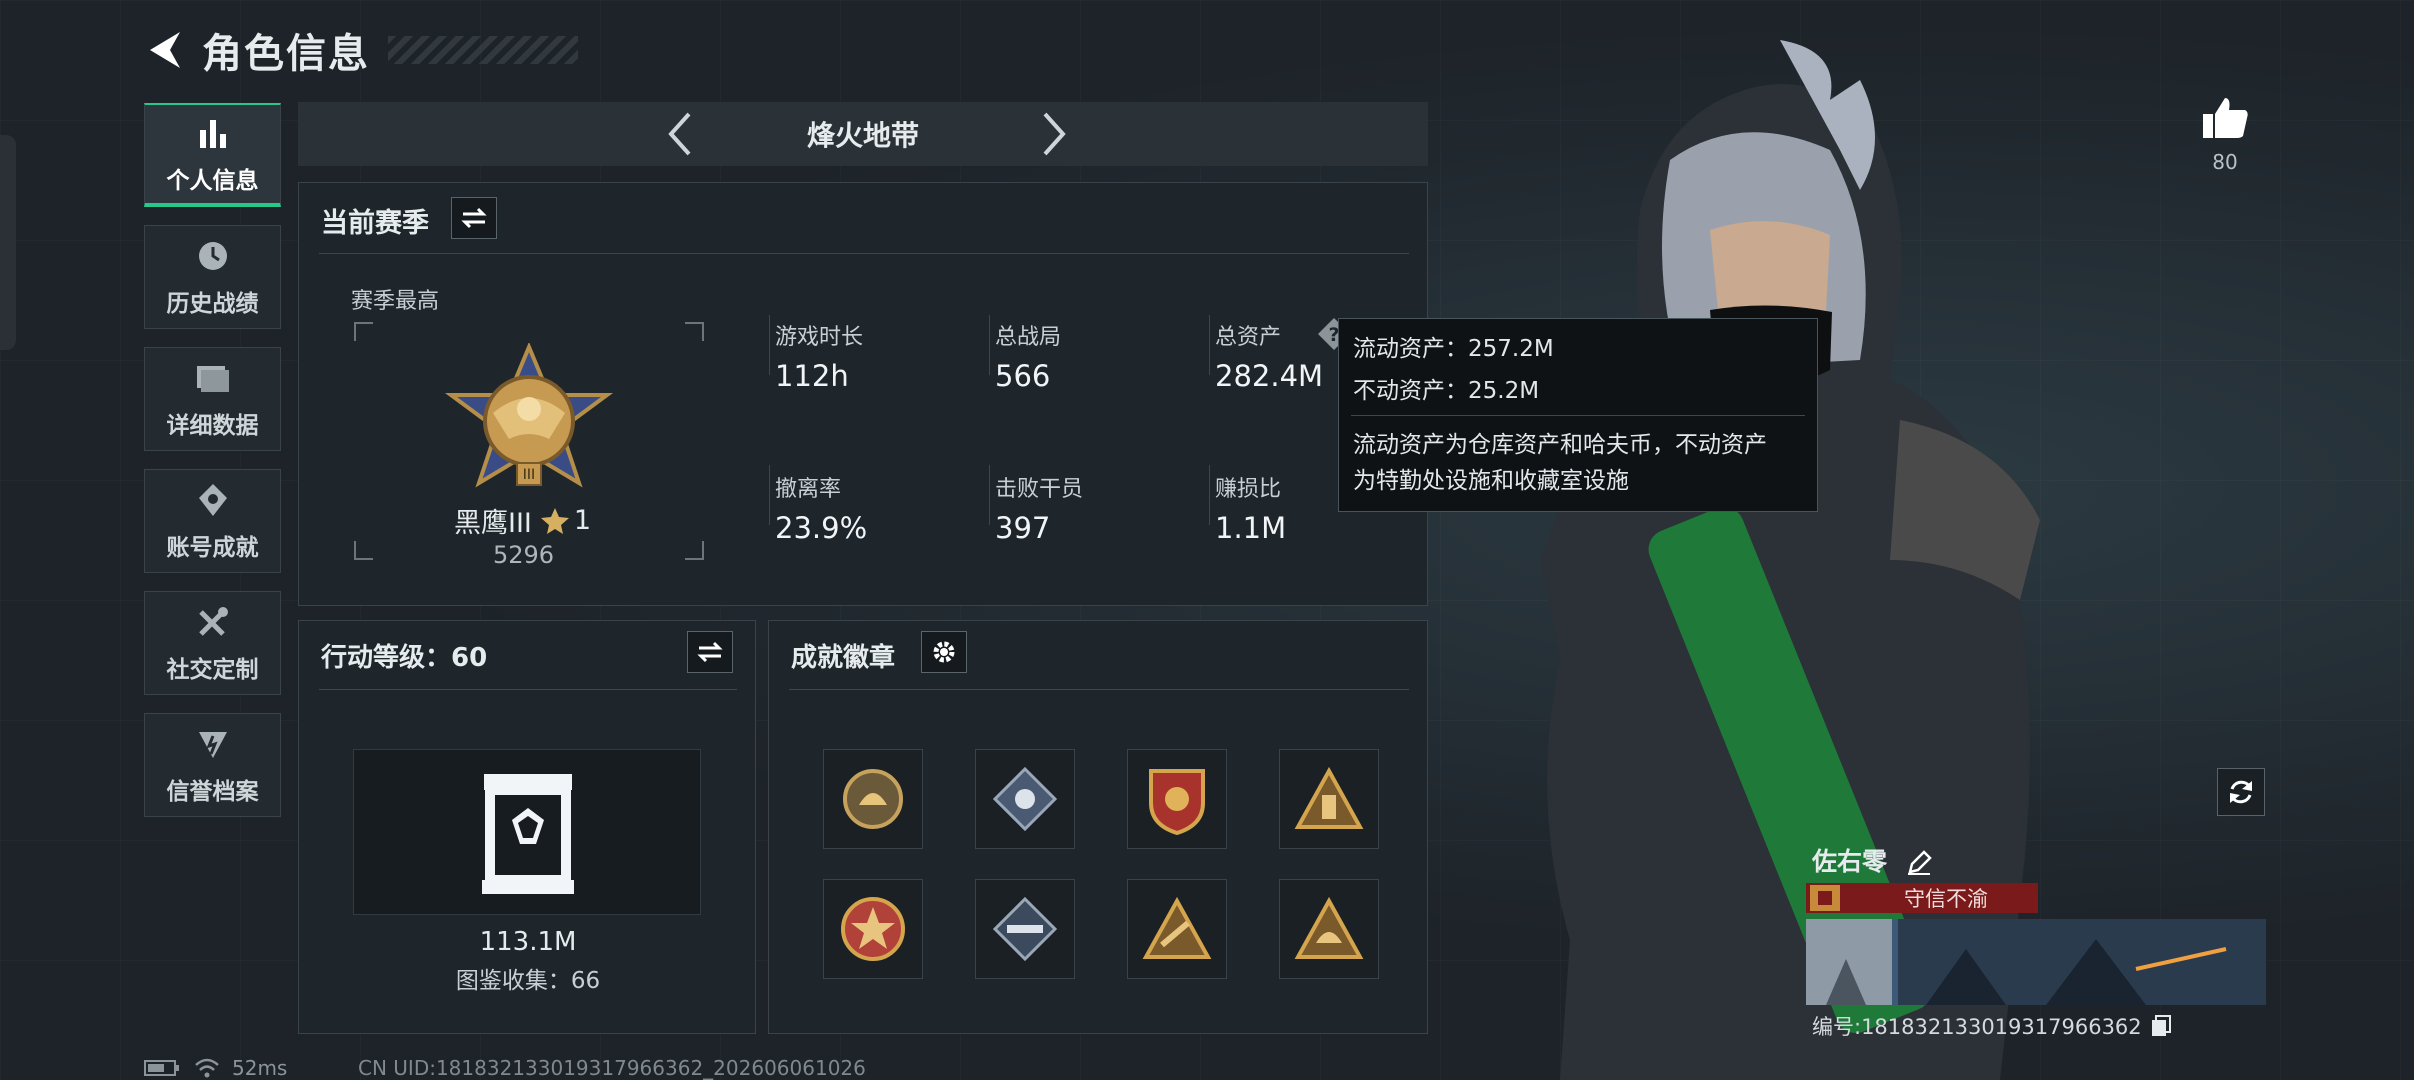  What do you see at coordinates (213, 133) in the screenshot?
I see `bar-chart-icon` at bounding box center [213, 133].